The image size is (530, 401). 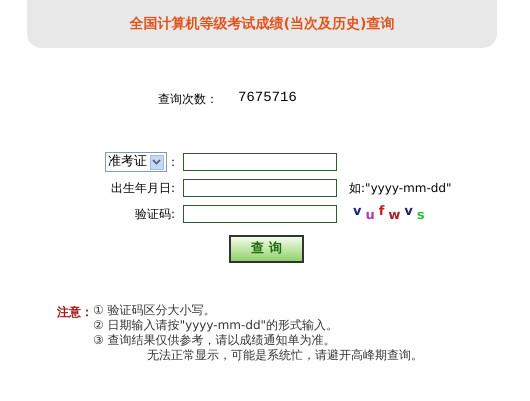 I want to click on query-count-value: 7675716, so click(x=267, y=98).